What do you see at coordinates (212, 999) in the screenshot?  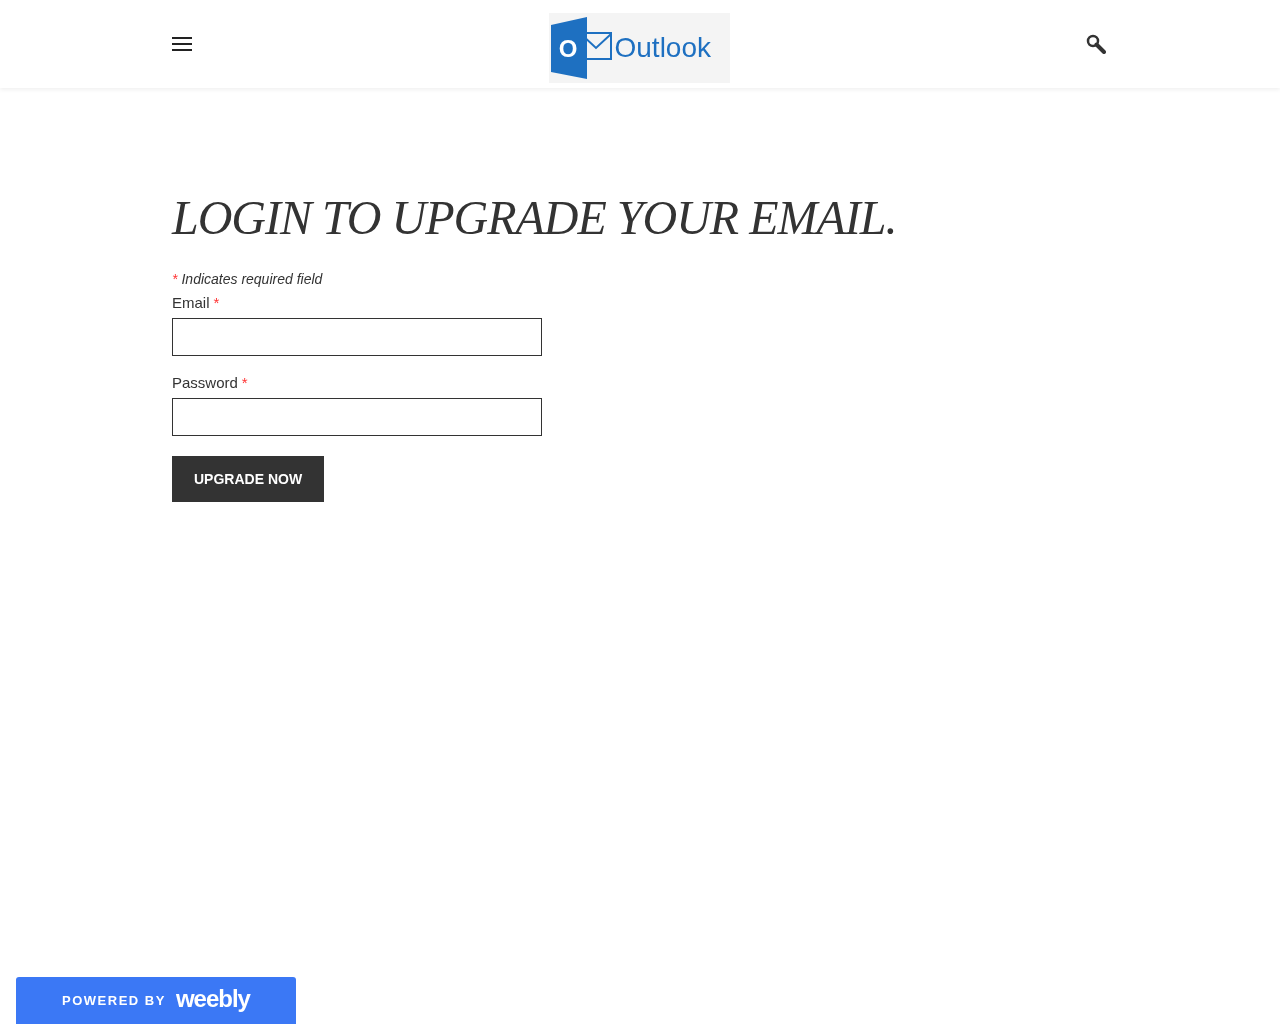 I see `brand-name: weebly` at bounding box center [212, 999].